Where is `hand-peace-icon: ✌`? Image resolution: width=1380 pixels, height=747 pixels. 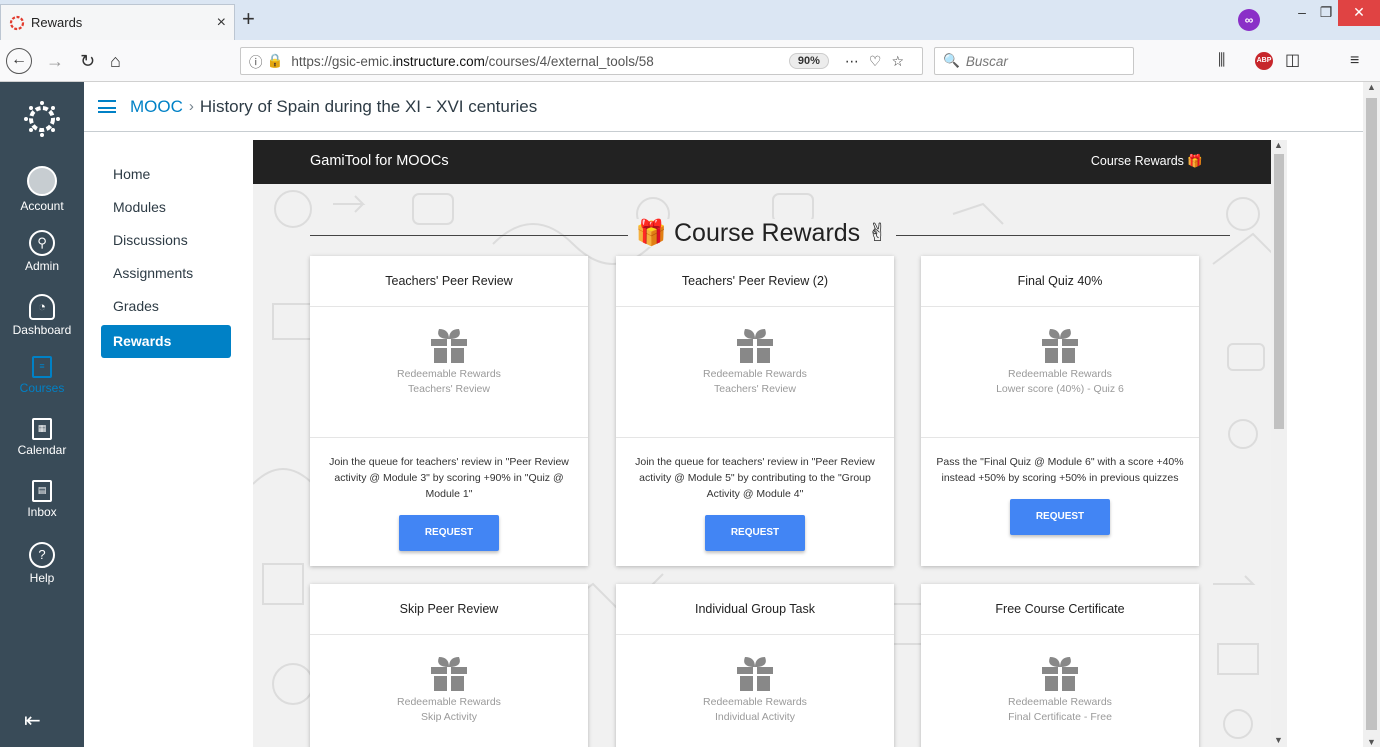
hand-peace-icon: ✌ is located at coordinates (878, 233).